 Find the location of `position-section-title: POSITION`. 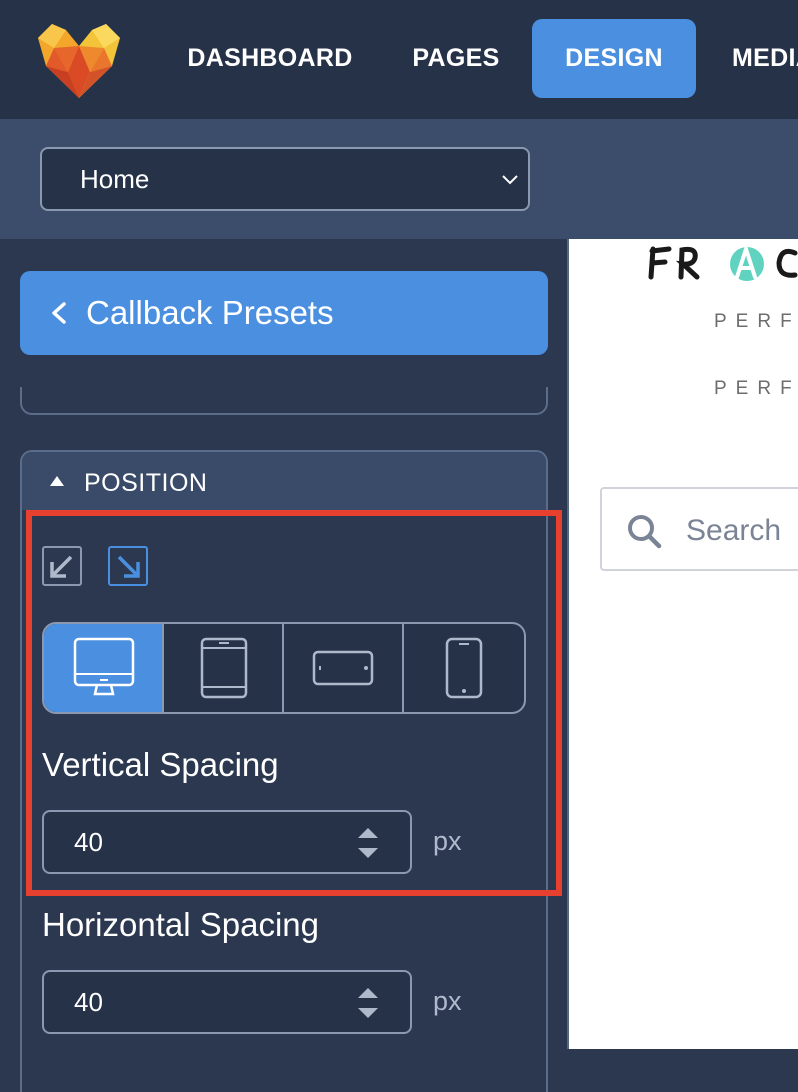

position-section-title: POSITION is located at coordinates (146, 483).